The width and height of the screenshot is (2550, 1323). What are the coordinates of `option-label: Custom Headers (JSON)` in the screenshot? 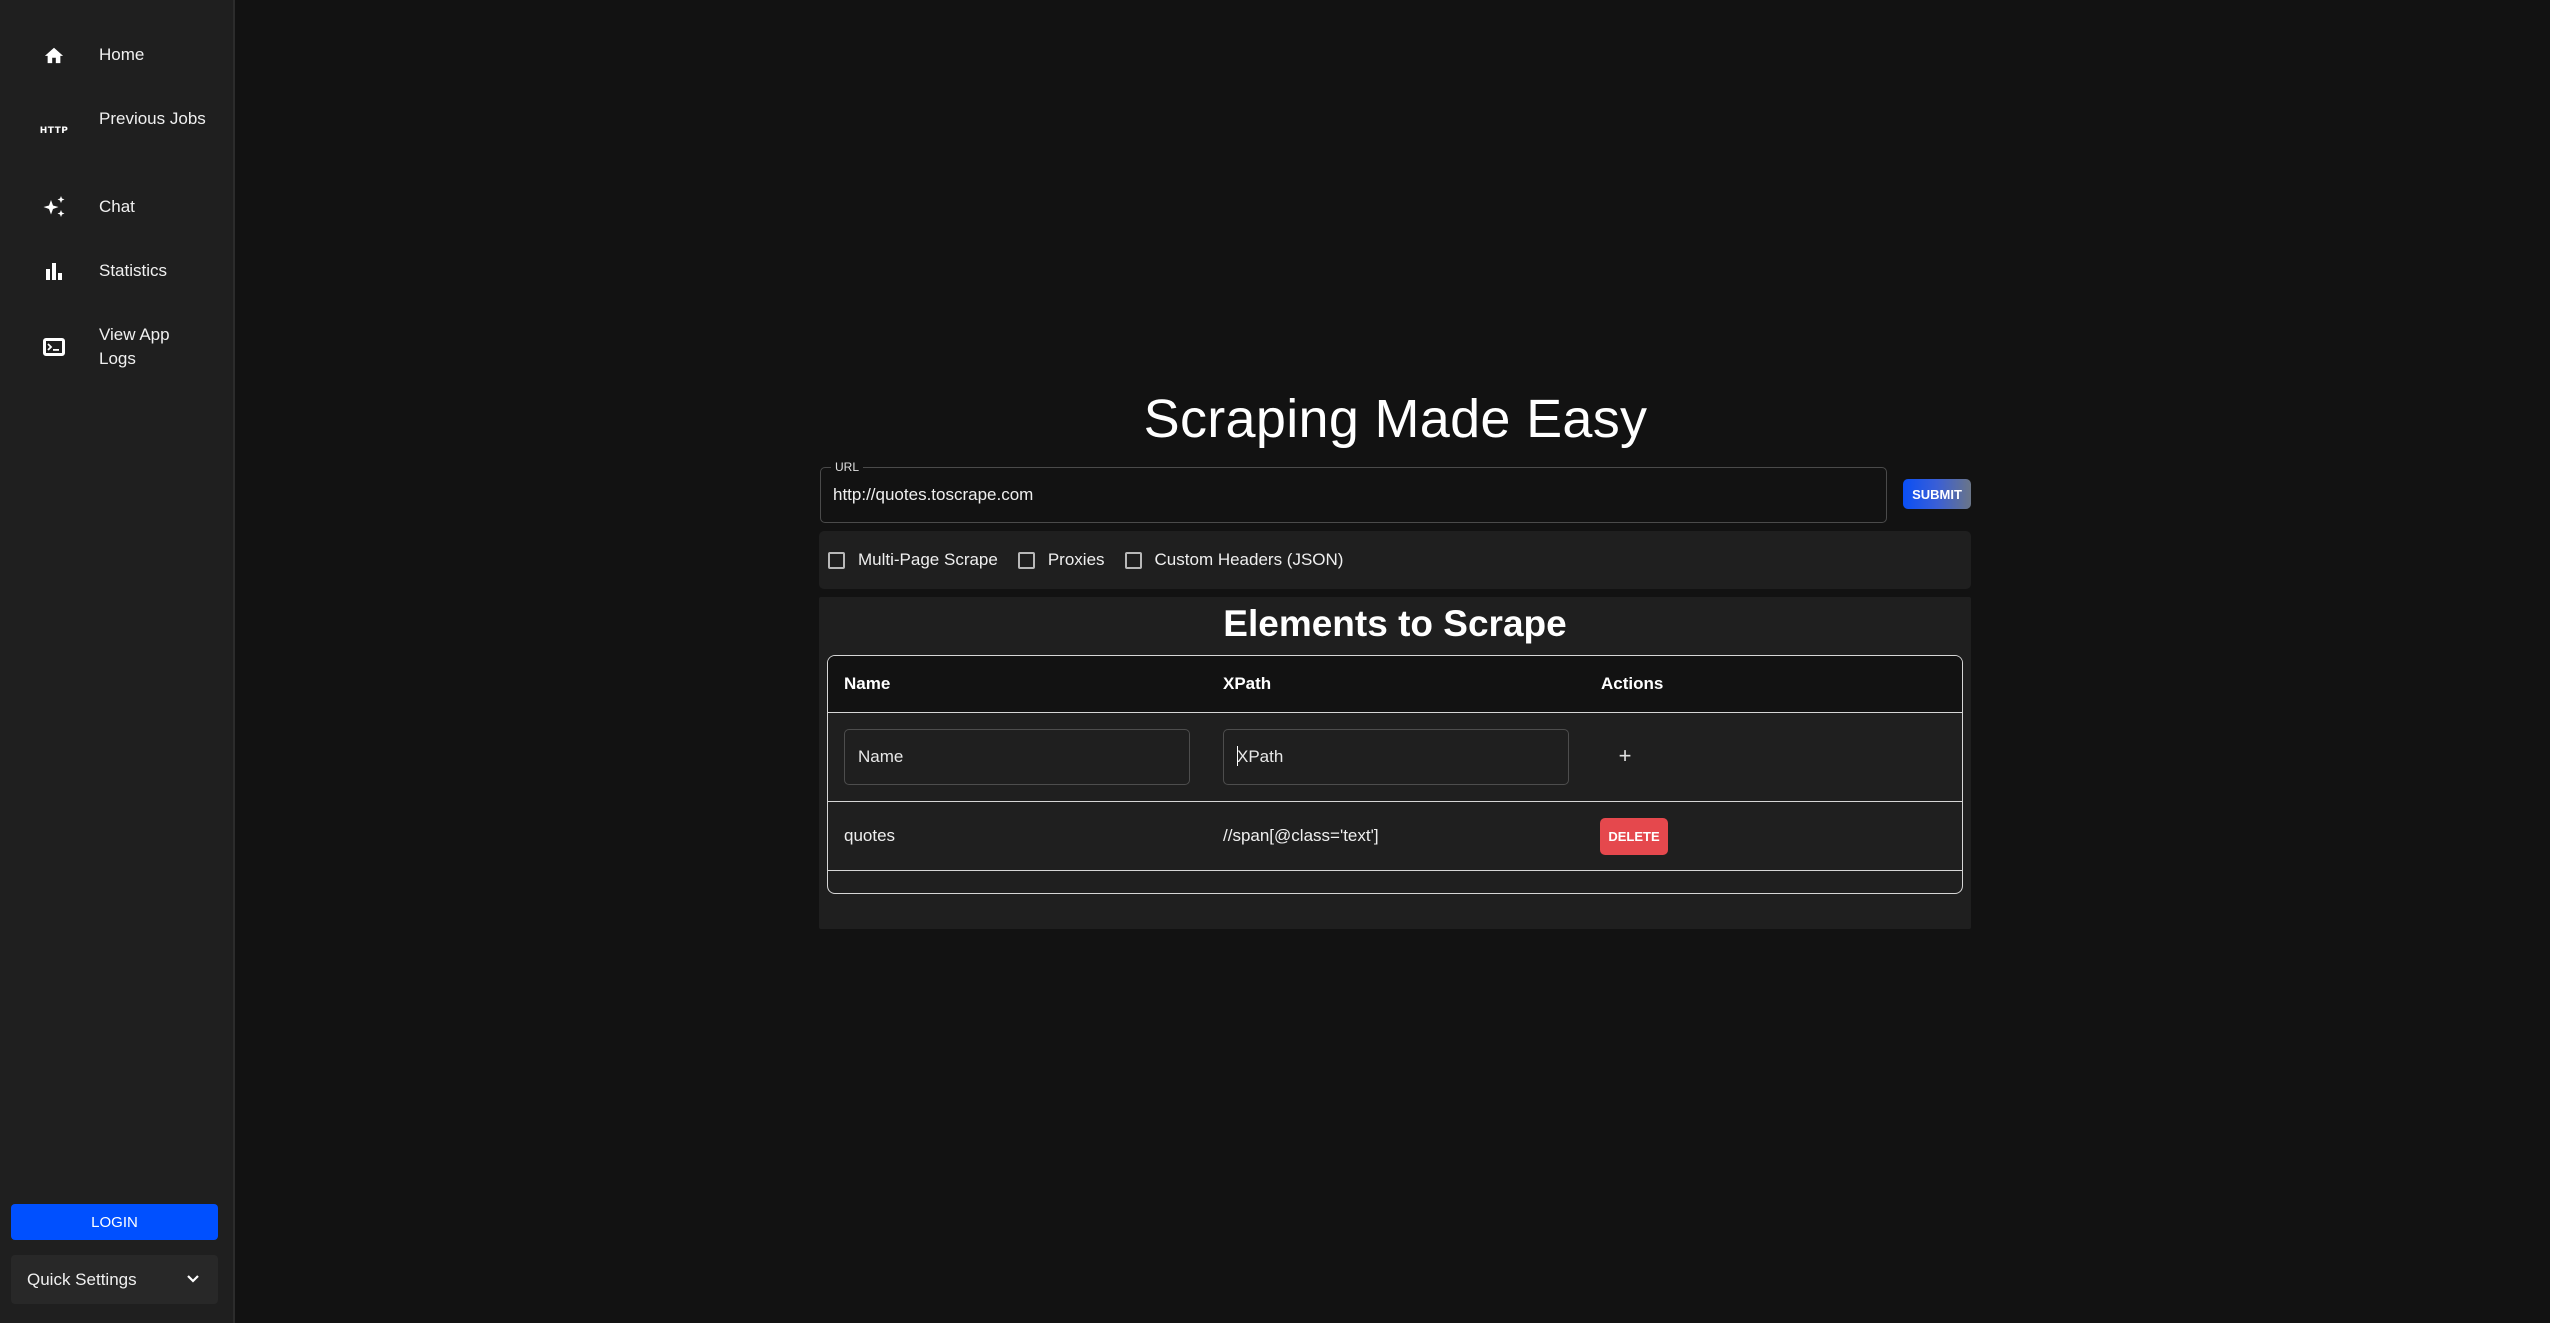 It's located at (1249, 559).